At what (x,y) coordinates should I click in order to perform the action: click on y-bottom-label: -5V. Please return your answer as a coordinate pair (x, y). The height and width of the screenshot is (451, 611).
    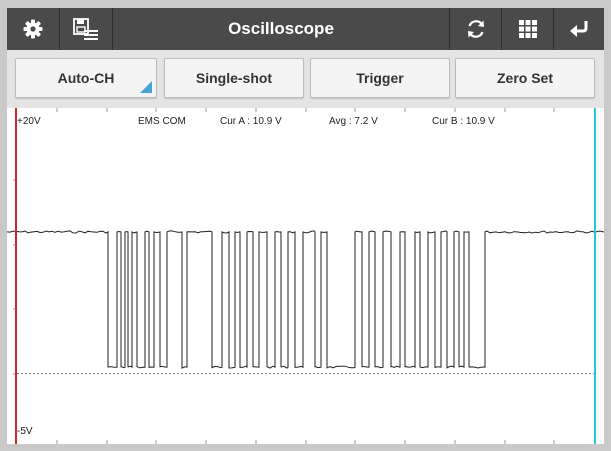
    Looking at the image, I should click on (25, 431).